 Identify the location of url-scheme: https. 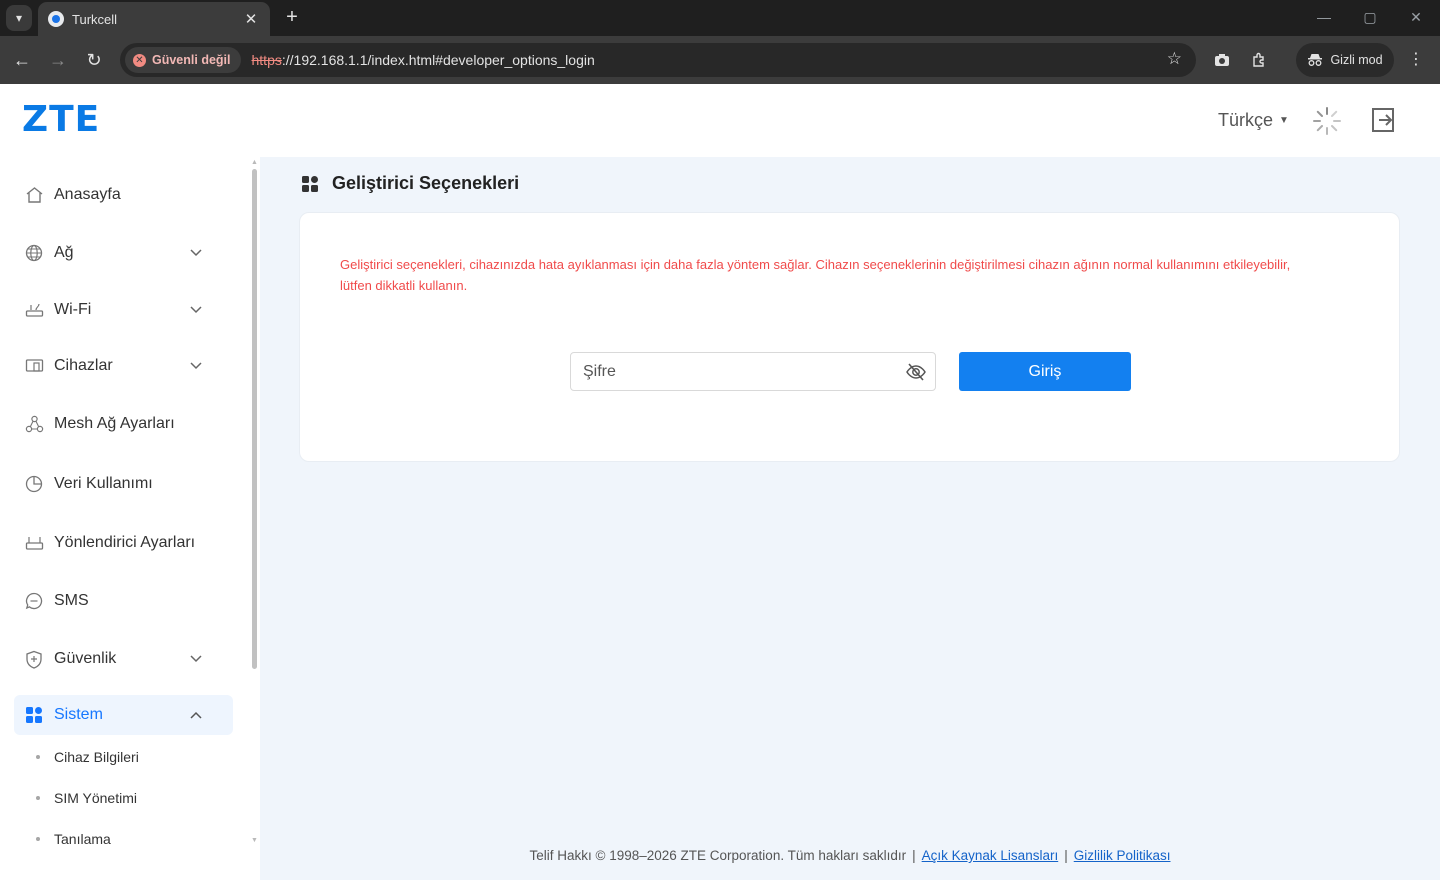
(266, 60).